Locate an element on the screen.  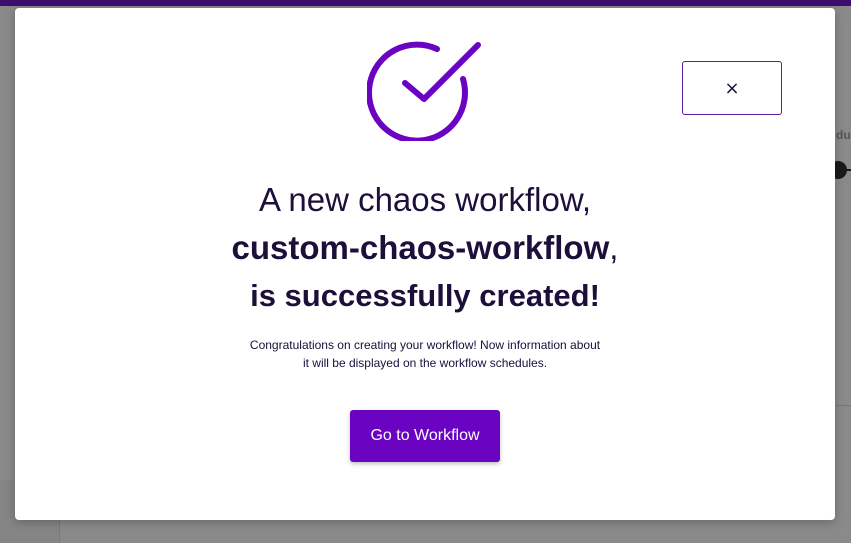
headline-prefix: A new chaos workflow, is located at coordinates (425, 199).